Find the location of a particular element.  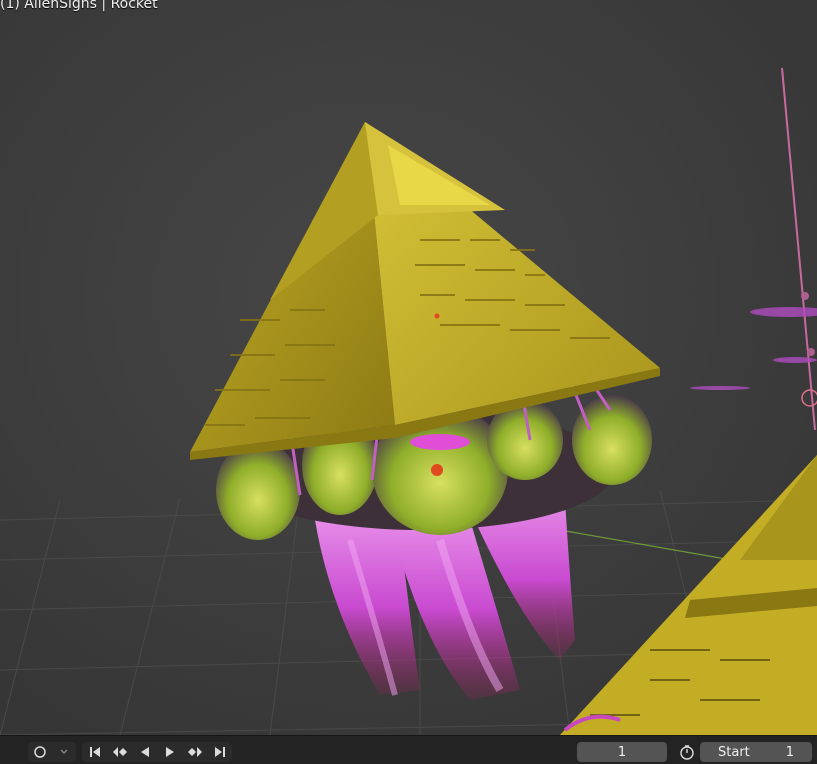

jump-to-start-icon is located at coordinates (94, 752).